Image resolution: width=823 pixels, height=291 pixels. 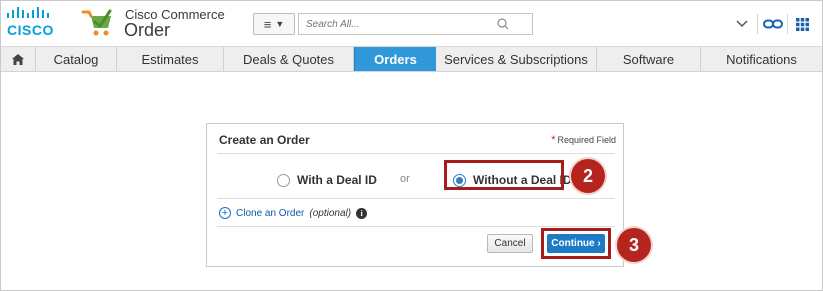 What do you see at coordinates (170, 59) in the screenshot?
I see `nav-estimates: Estimates` at bounding box center [170, 59].